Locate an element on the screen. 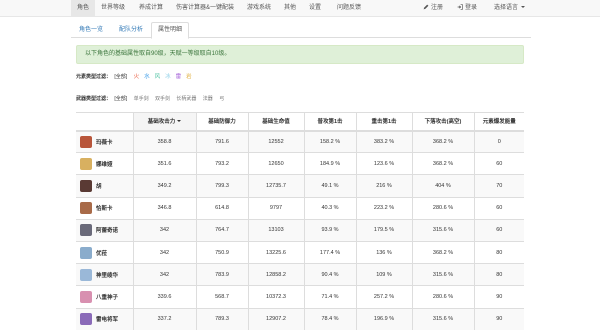 Image resolution: width=600 pixels, height=330 pixels. header-plunge-attack-high: 下落攻击(高空) is located at coordinates (442, 122).